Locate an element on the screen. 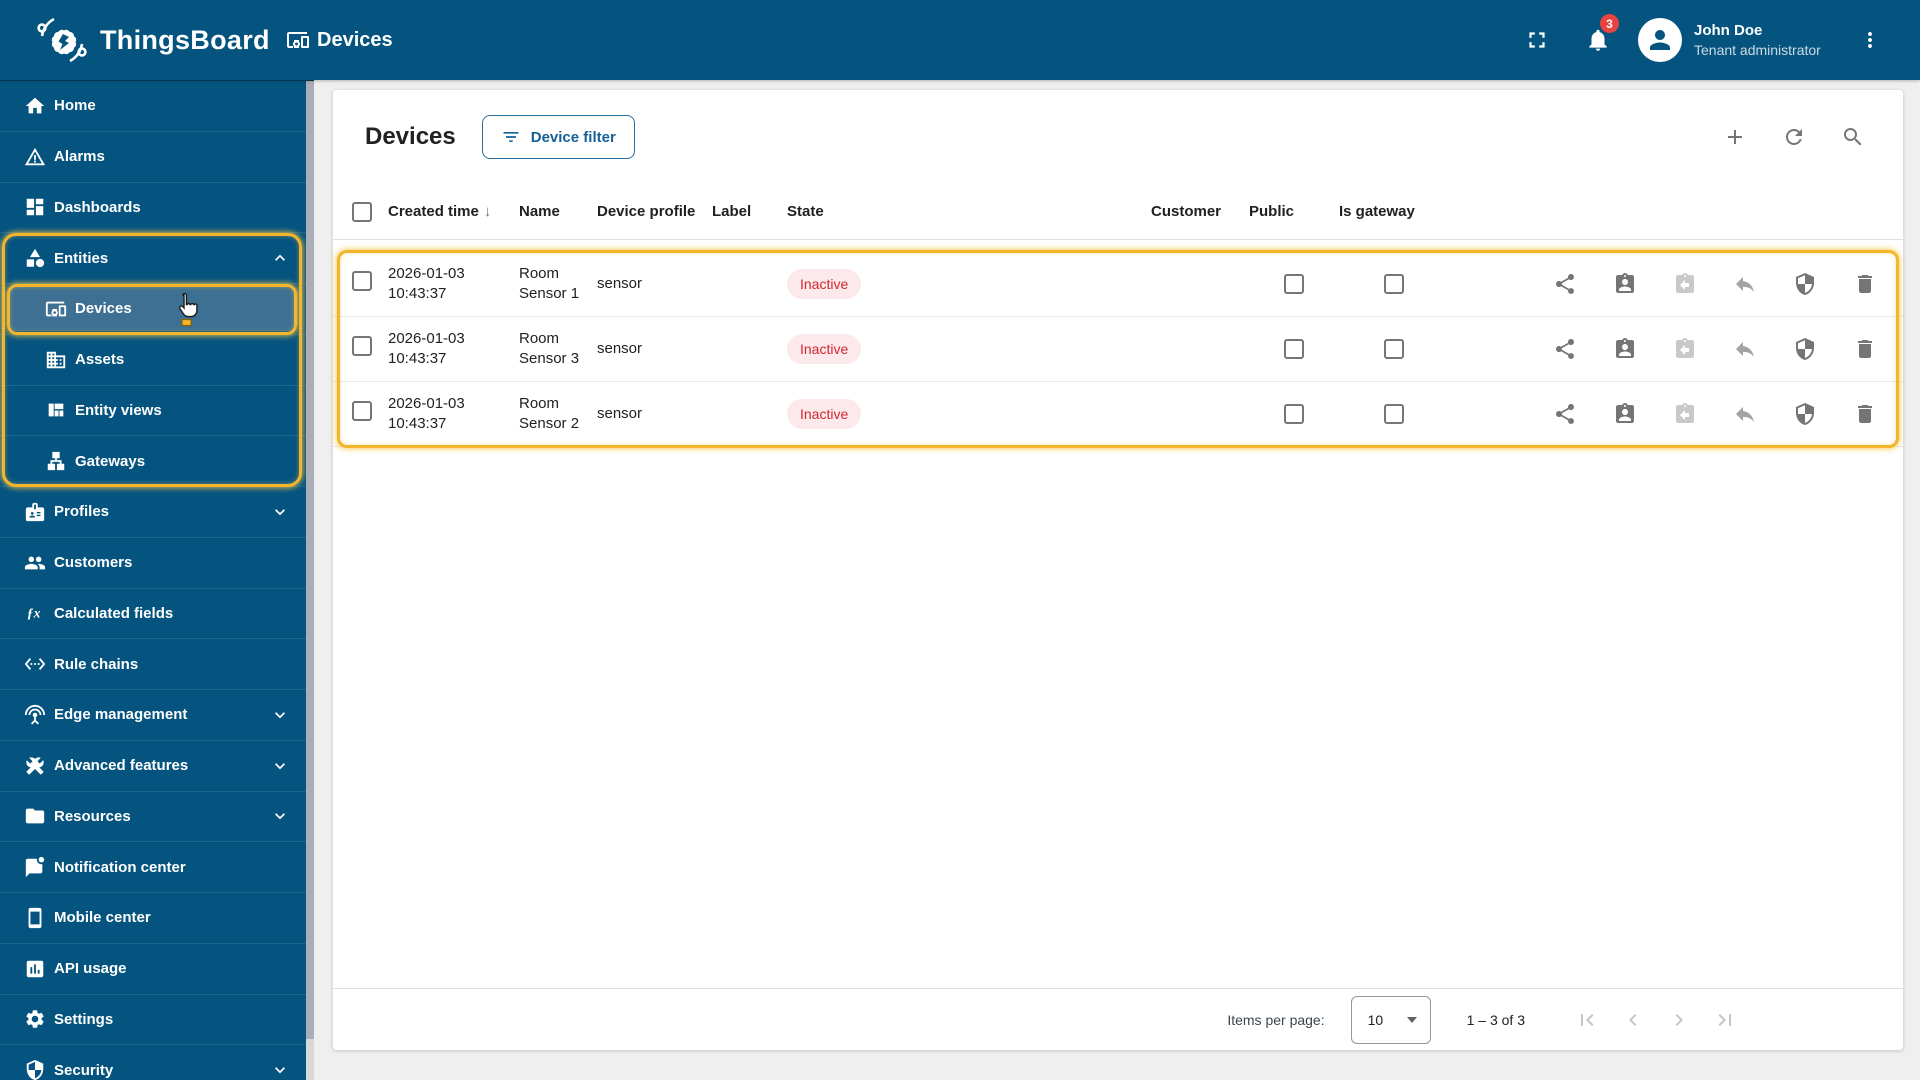 The image size is (1920, 1080). user-menu: John Doe Tenant administrator is located at coordinates (1757, 40).